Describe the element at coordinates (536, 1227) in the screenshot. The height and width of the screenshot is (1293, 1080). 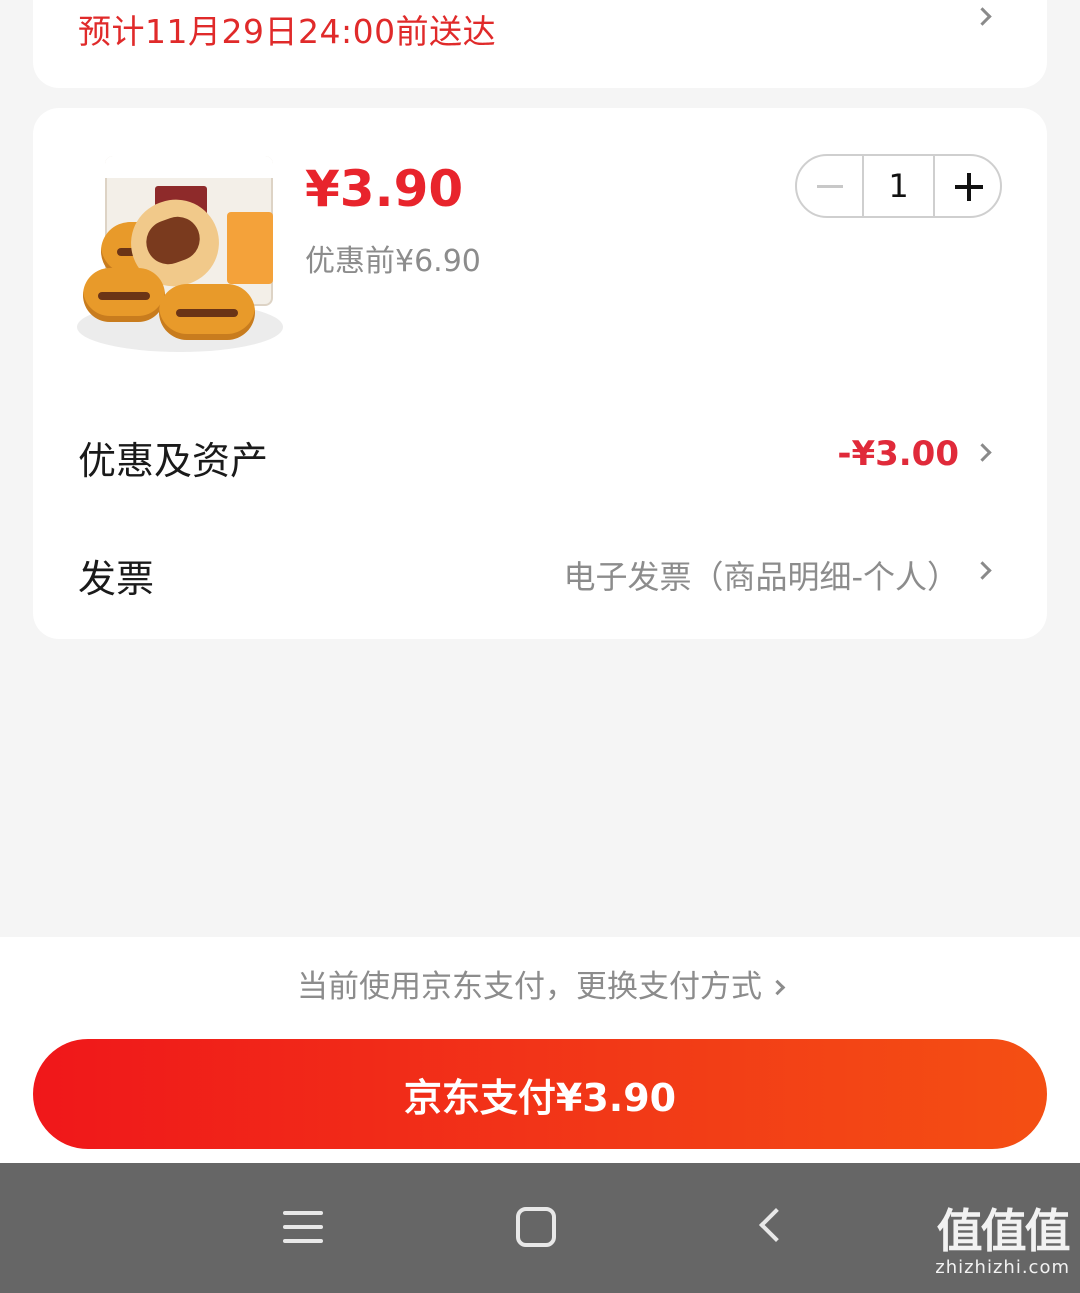
I see `home-icon` at that location.